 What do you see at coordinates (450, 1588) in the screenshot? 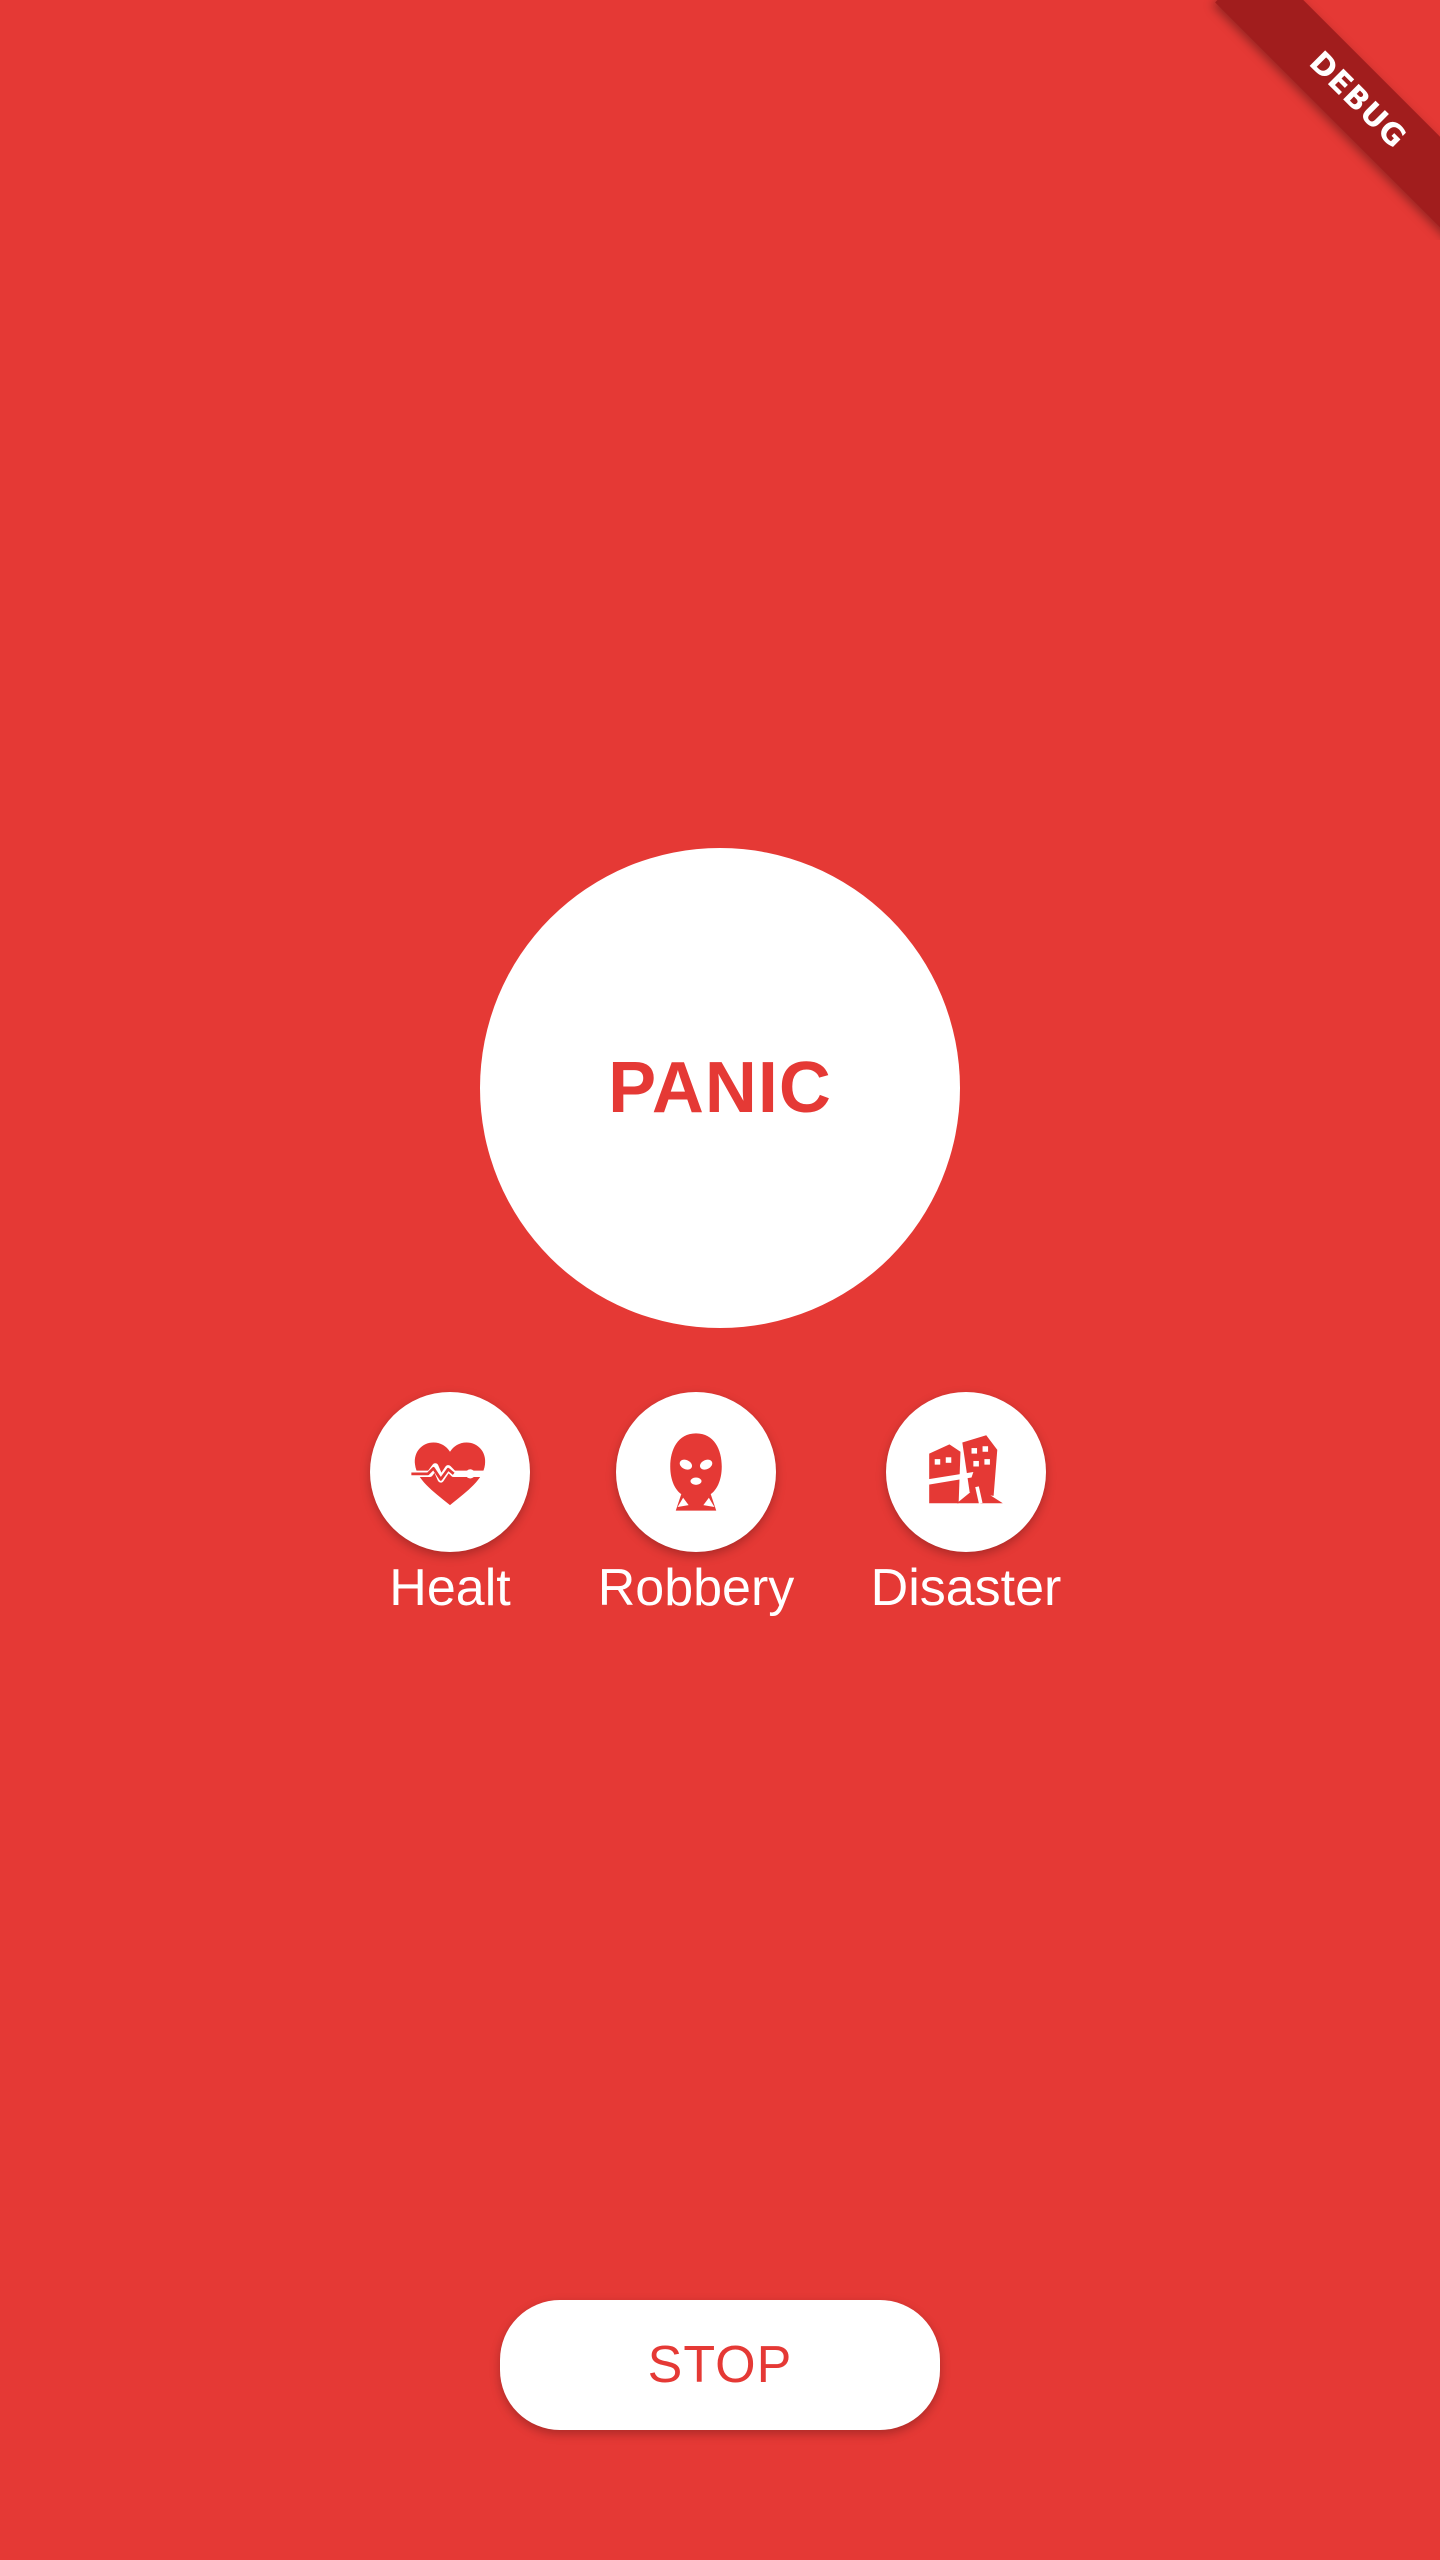
I see `category-health-label: Healt` at bounding box center [450, 1588].